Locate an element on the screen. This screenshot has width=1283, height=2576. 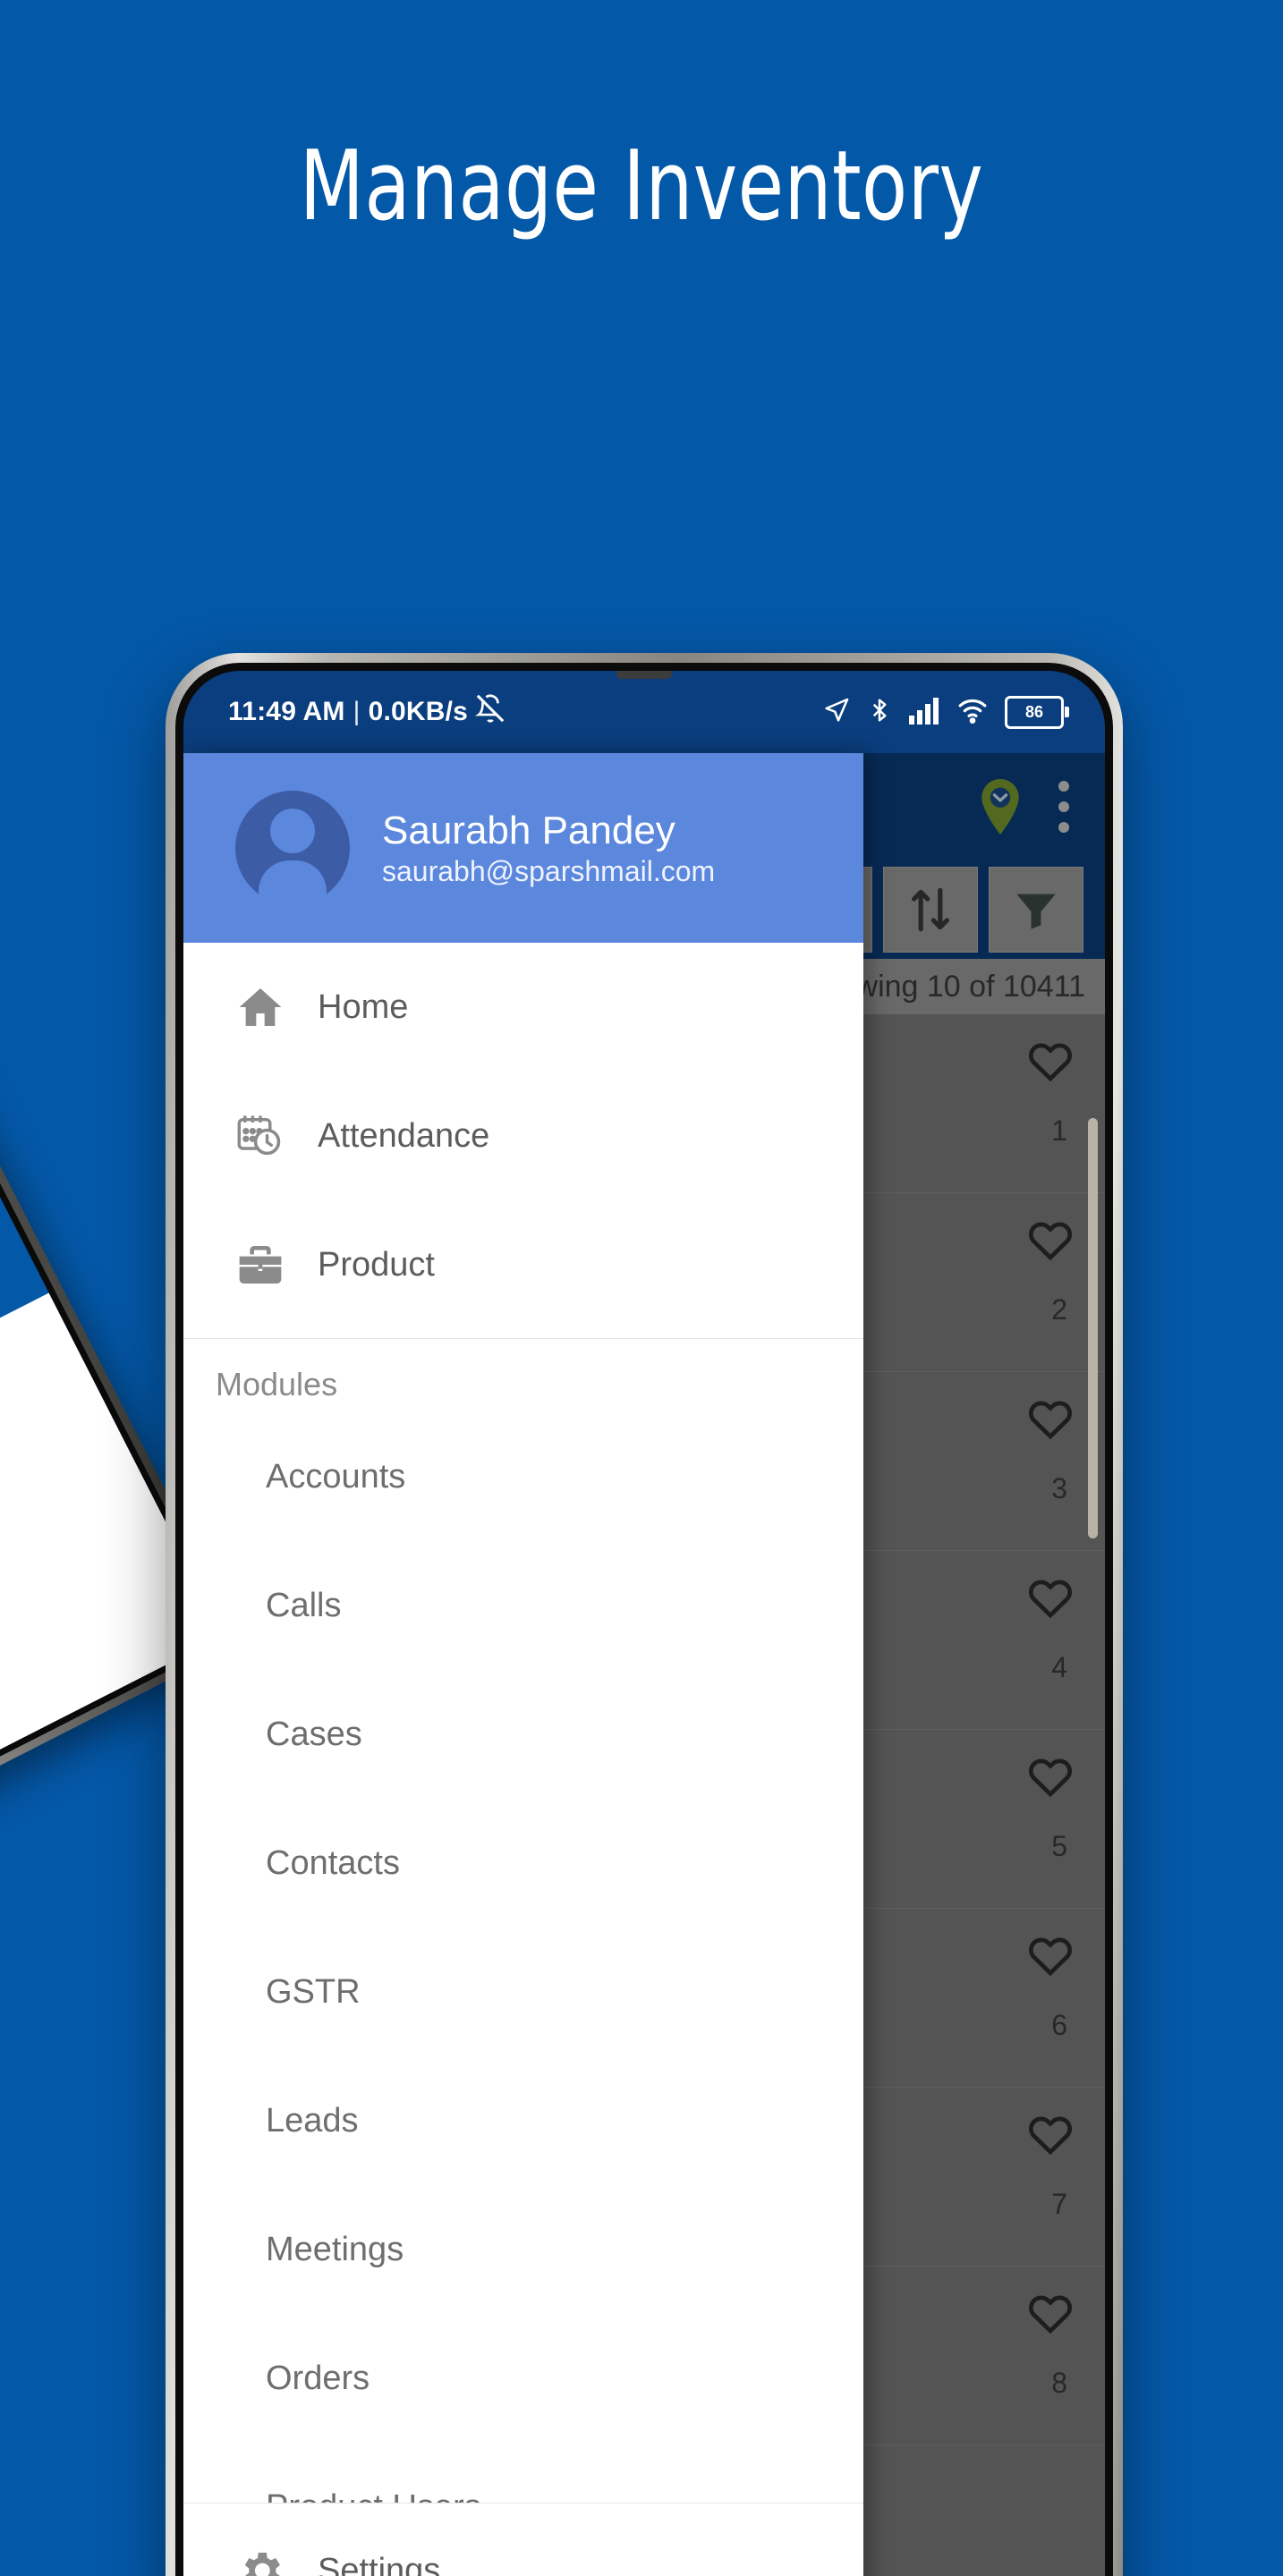
sidebar-item-label: Meetings is located at coordinates (335, 2249).